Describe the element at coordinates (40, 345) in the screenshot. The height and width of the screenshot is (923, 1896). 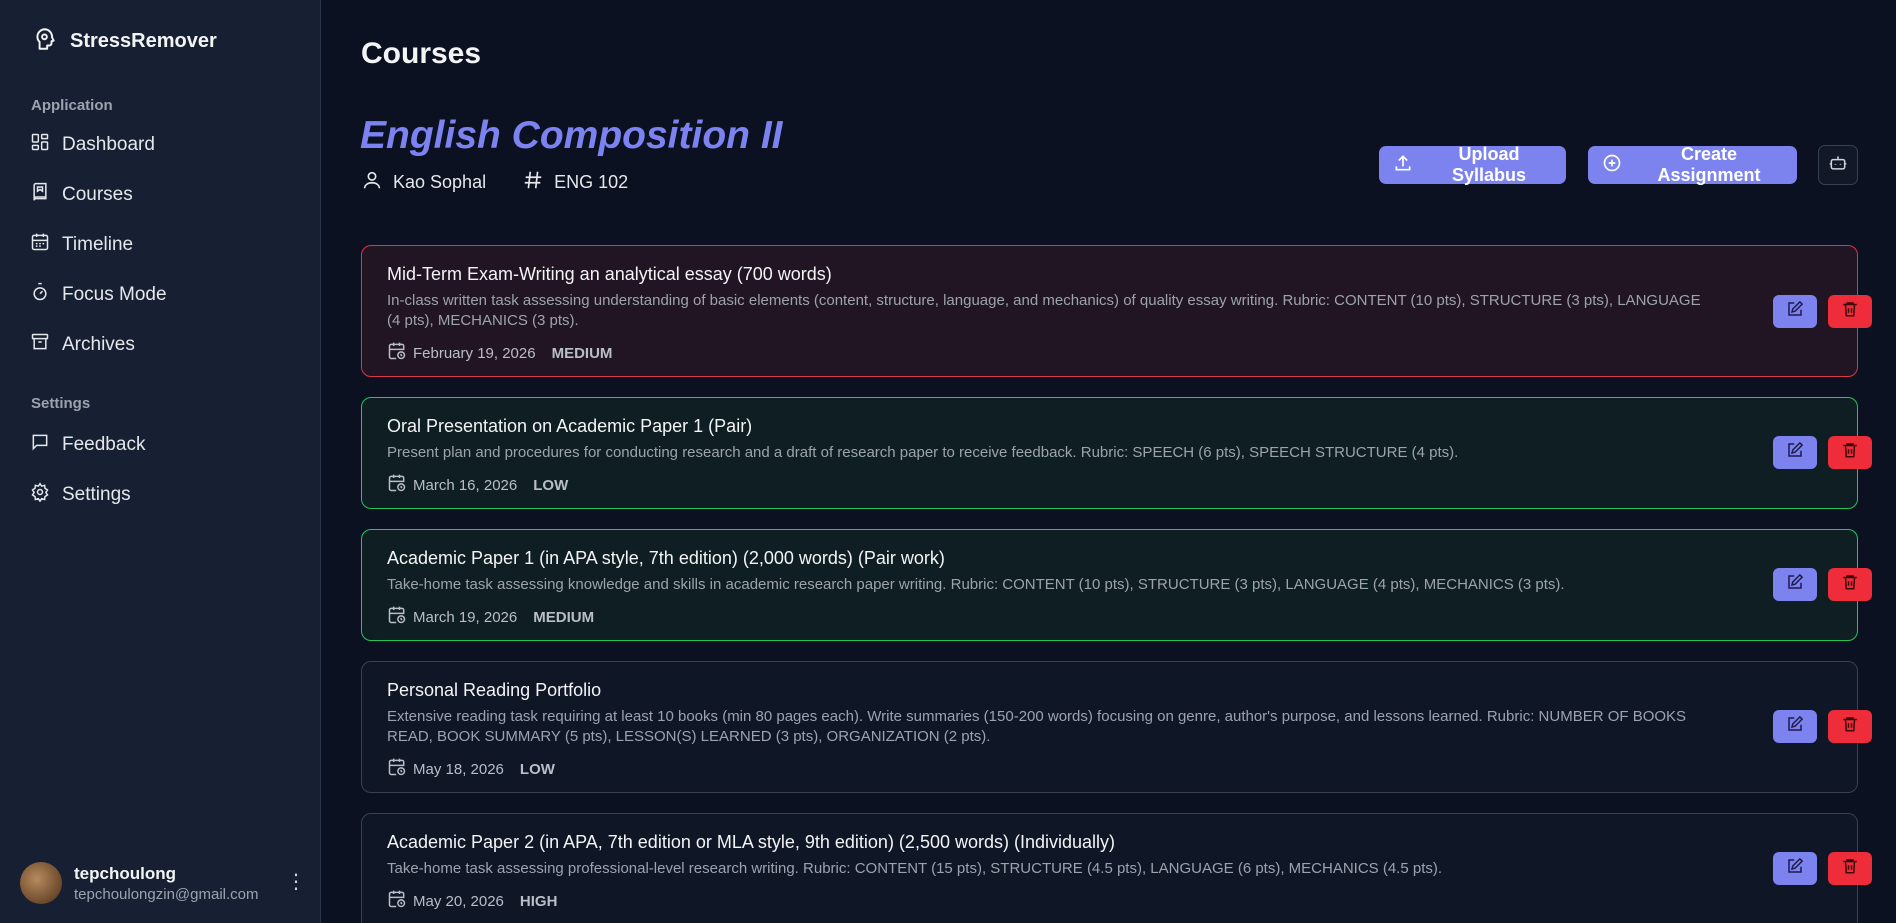
I see `archive-icon` at that location.